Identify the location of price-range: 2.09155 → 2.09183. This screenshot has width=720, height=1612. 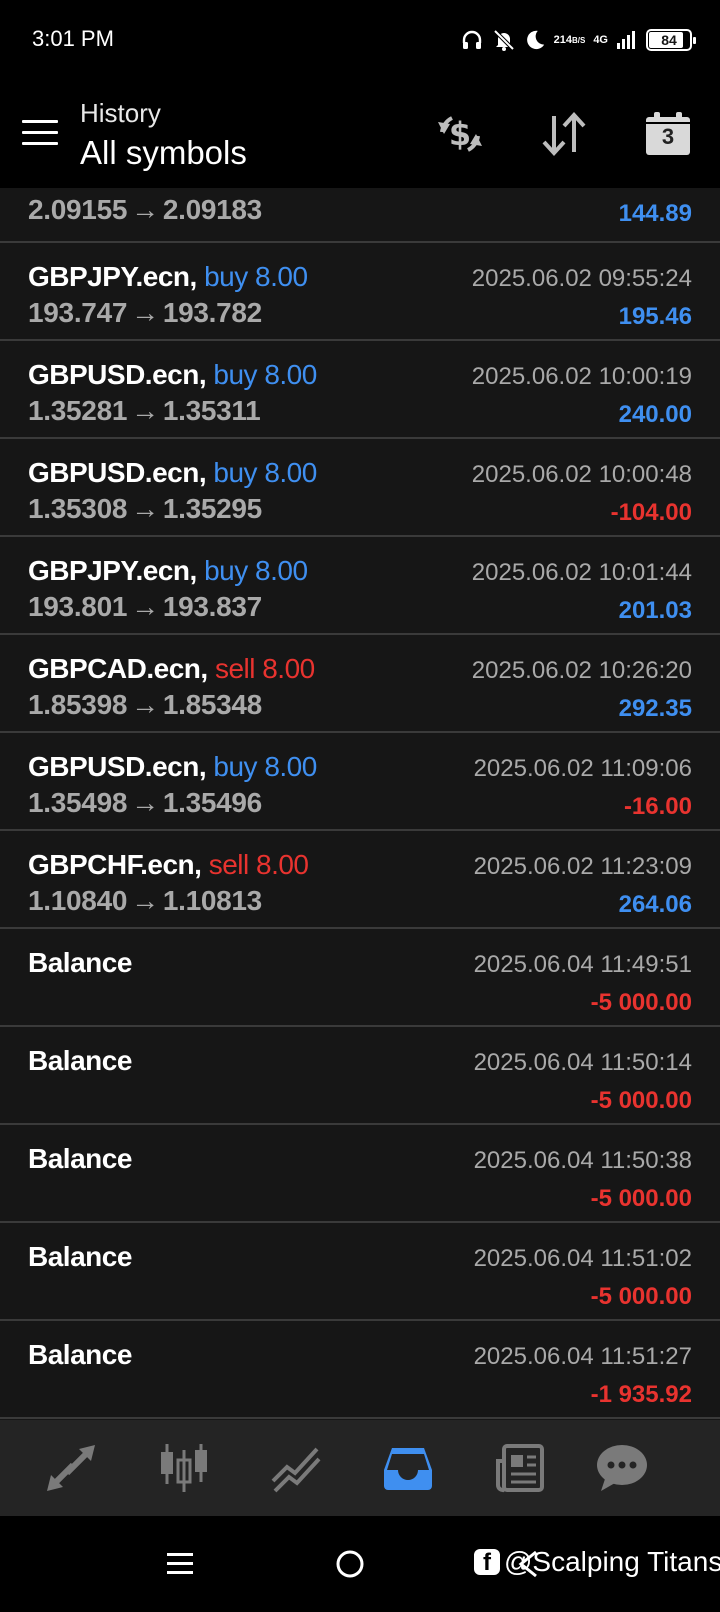
(145, 210).